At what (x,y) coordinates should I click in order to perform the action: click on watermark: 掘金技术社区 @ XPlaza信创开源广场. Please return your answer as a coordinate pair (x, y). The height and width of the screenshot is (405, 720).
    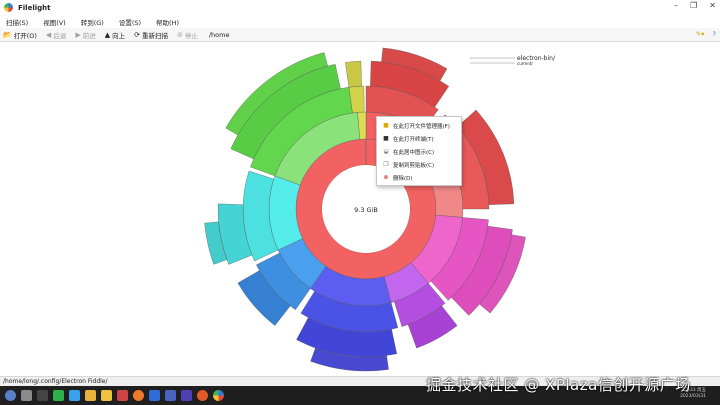
    Looking at the image, I should click on (558, 385).